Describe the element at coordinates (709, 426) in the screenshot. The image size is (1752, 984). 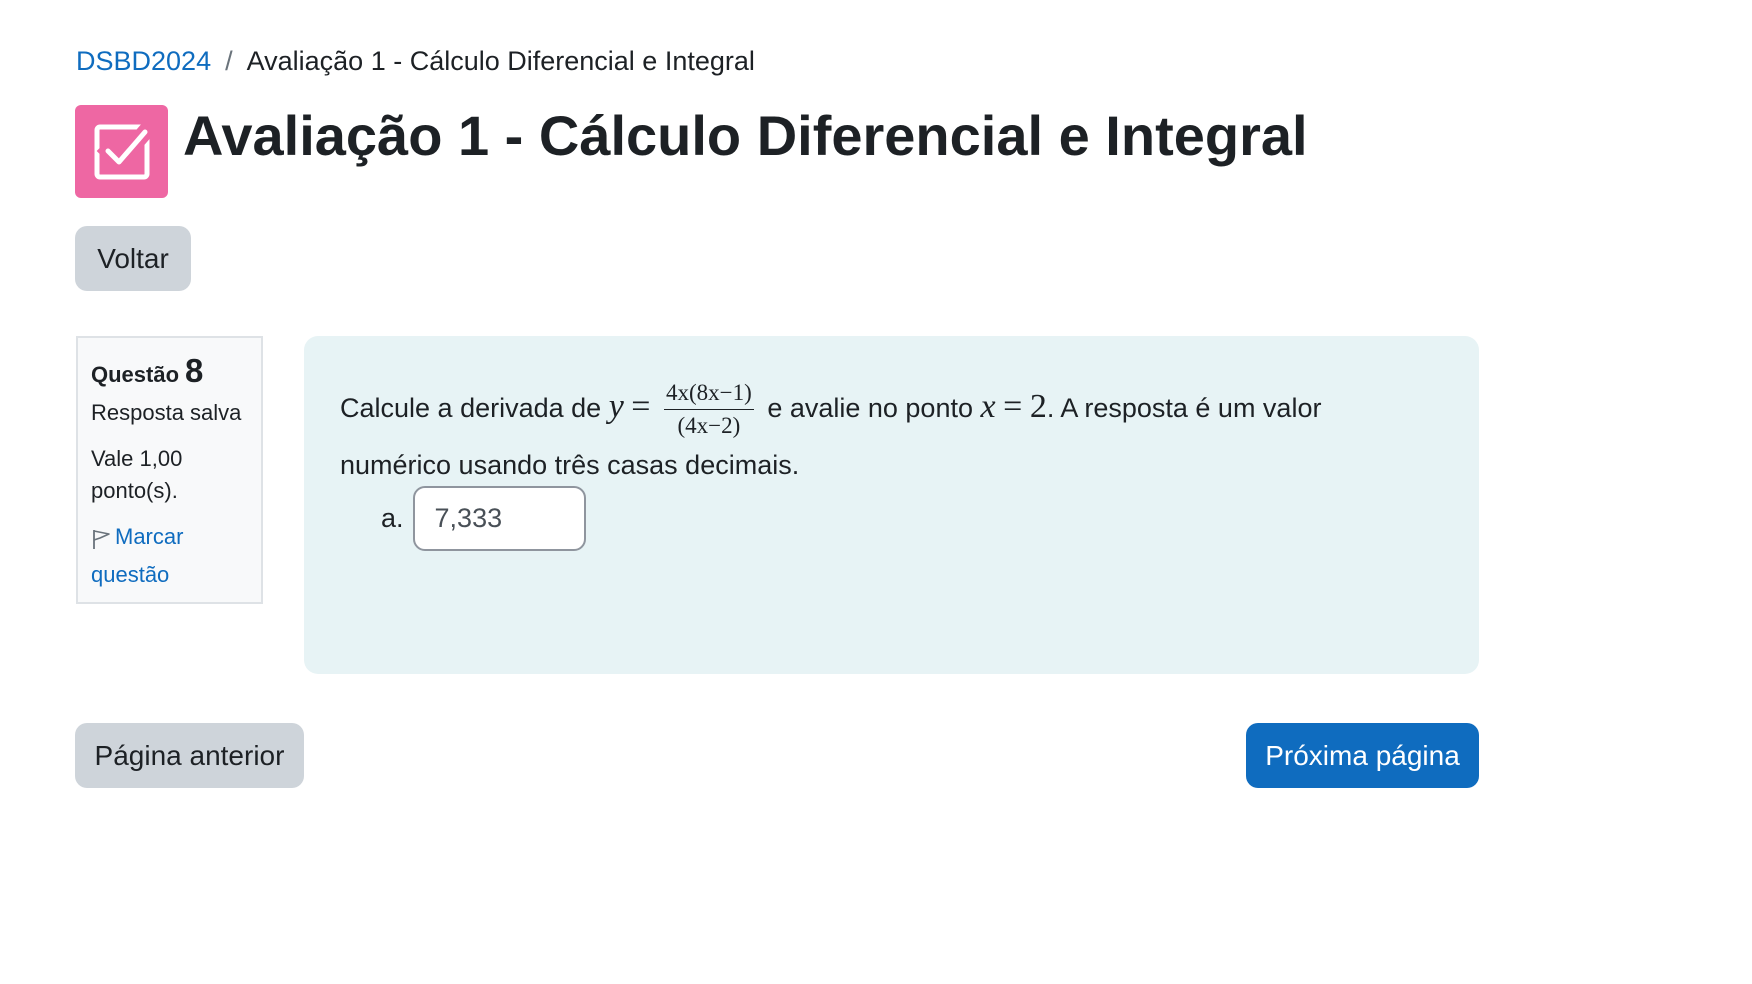
I see `formula-denominator: (4x−2)` at that location.